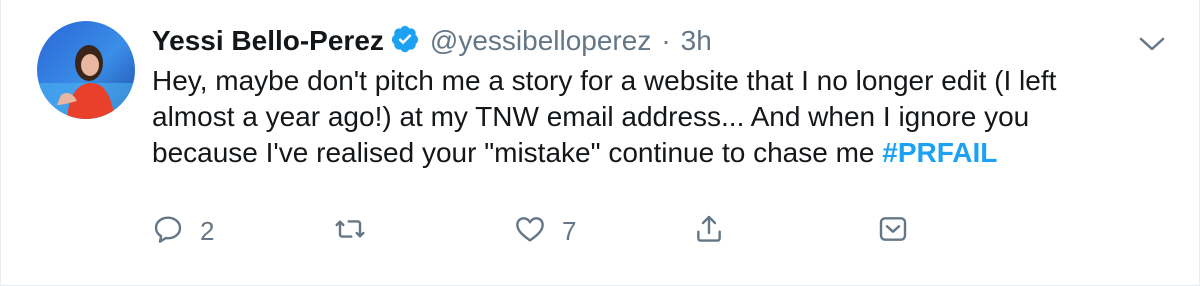 This screenshot has width=1200, height=286. I want to click on heart-icon, so click(530, 231).